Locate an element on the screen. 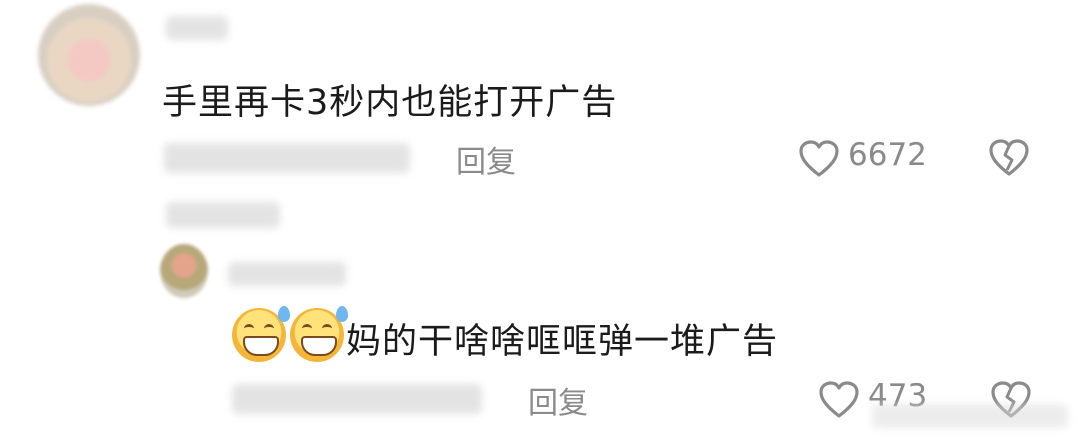 This screenshot has height=439, width=1079. watermark-blurred is located at coordinates (970, 416).